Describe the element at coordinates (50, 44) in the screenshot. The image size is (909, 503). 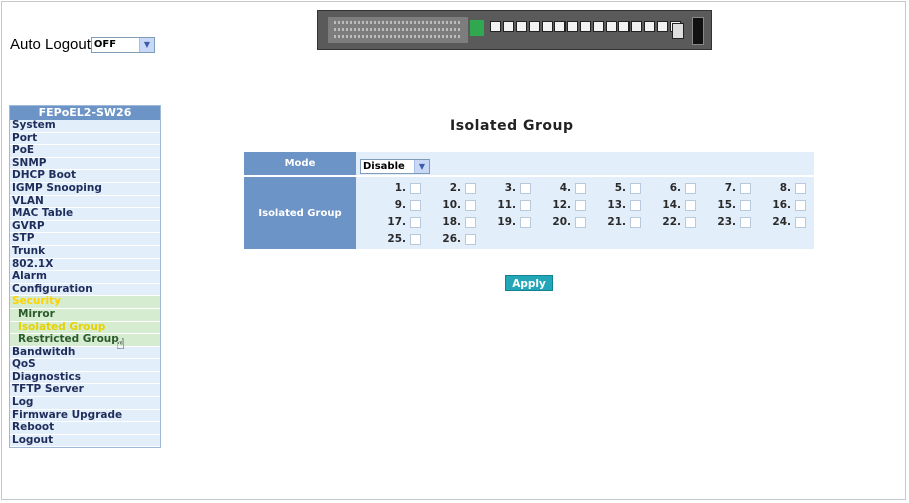
I see `auto-logout-label: Auto Logout` at that location.